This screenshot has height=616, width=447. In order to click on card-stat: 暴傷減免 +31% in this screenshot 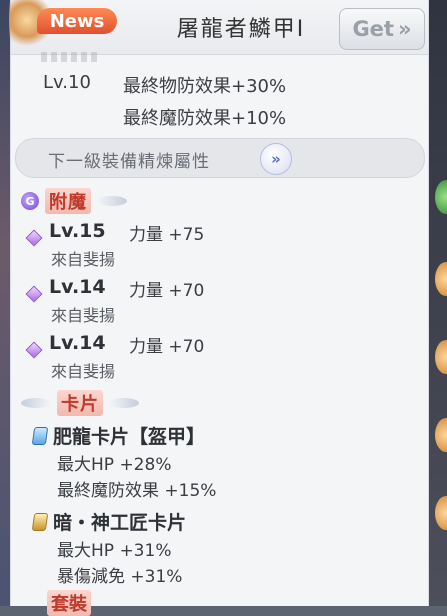, I will do `click(120, 577)`.